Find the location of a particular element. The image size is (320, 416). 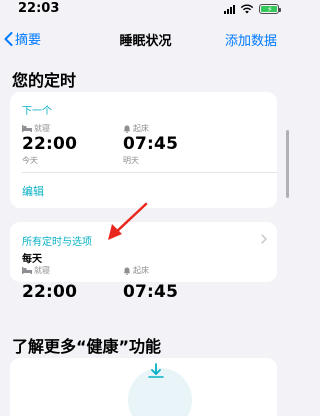

status-time: 22:03 is located at coordinates (39, 8).